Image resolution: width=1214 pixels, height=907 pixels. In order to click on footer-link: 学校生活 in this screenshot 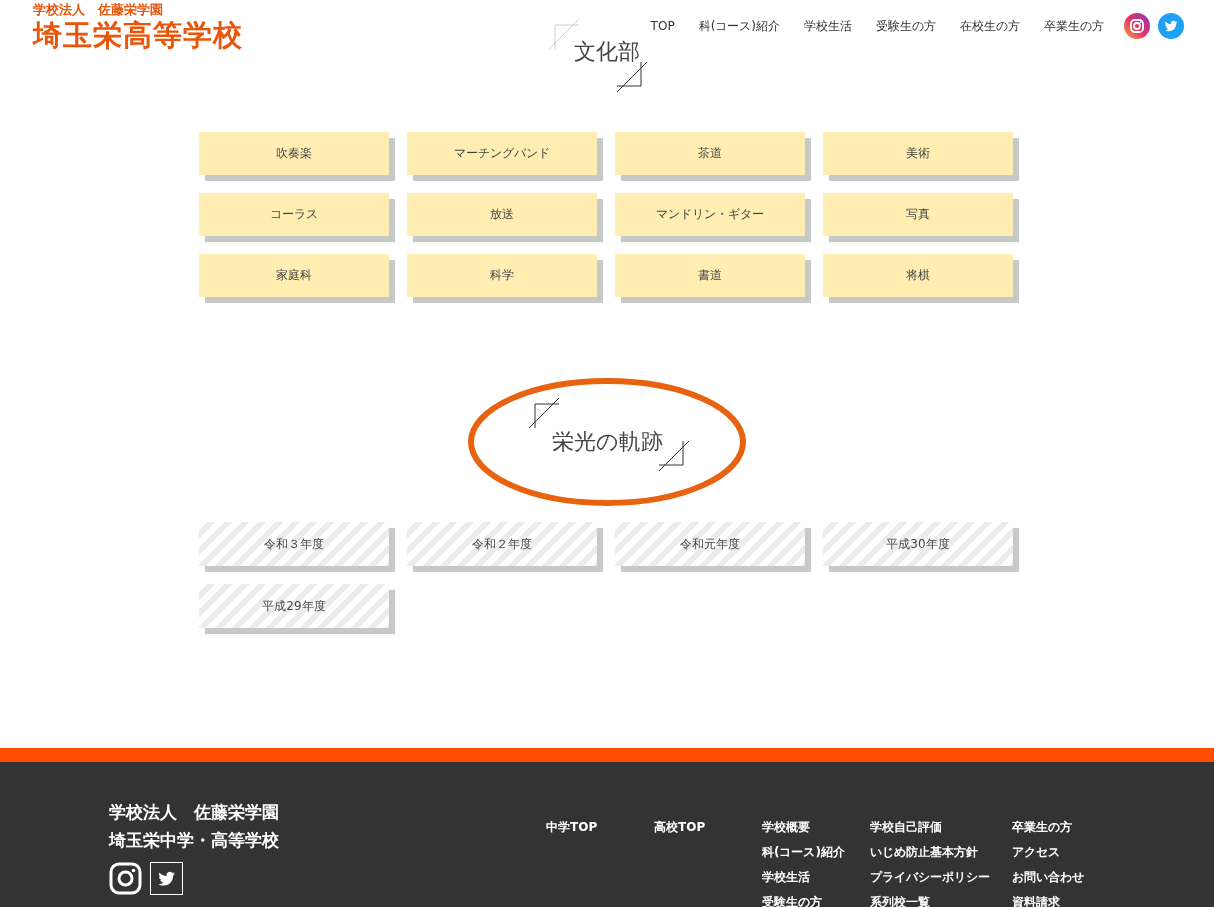, I will do `click(816, 877)`.